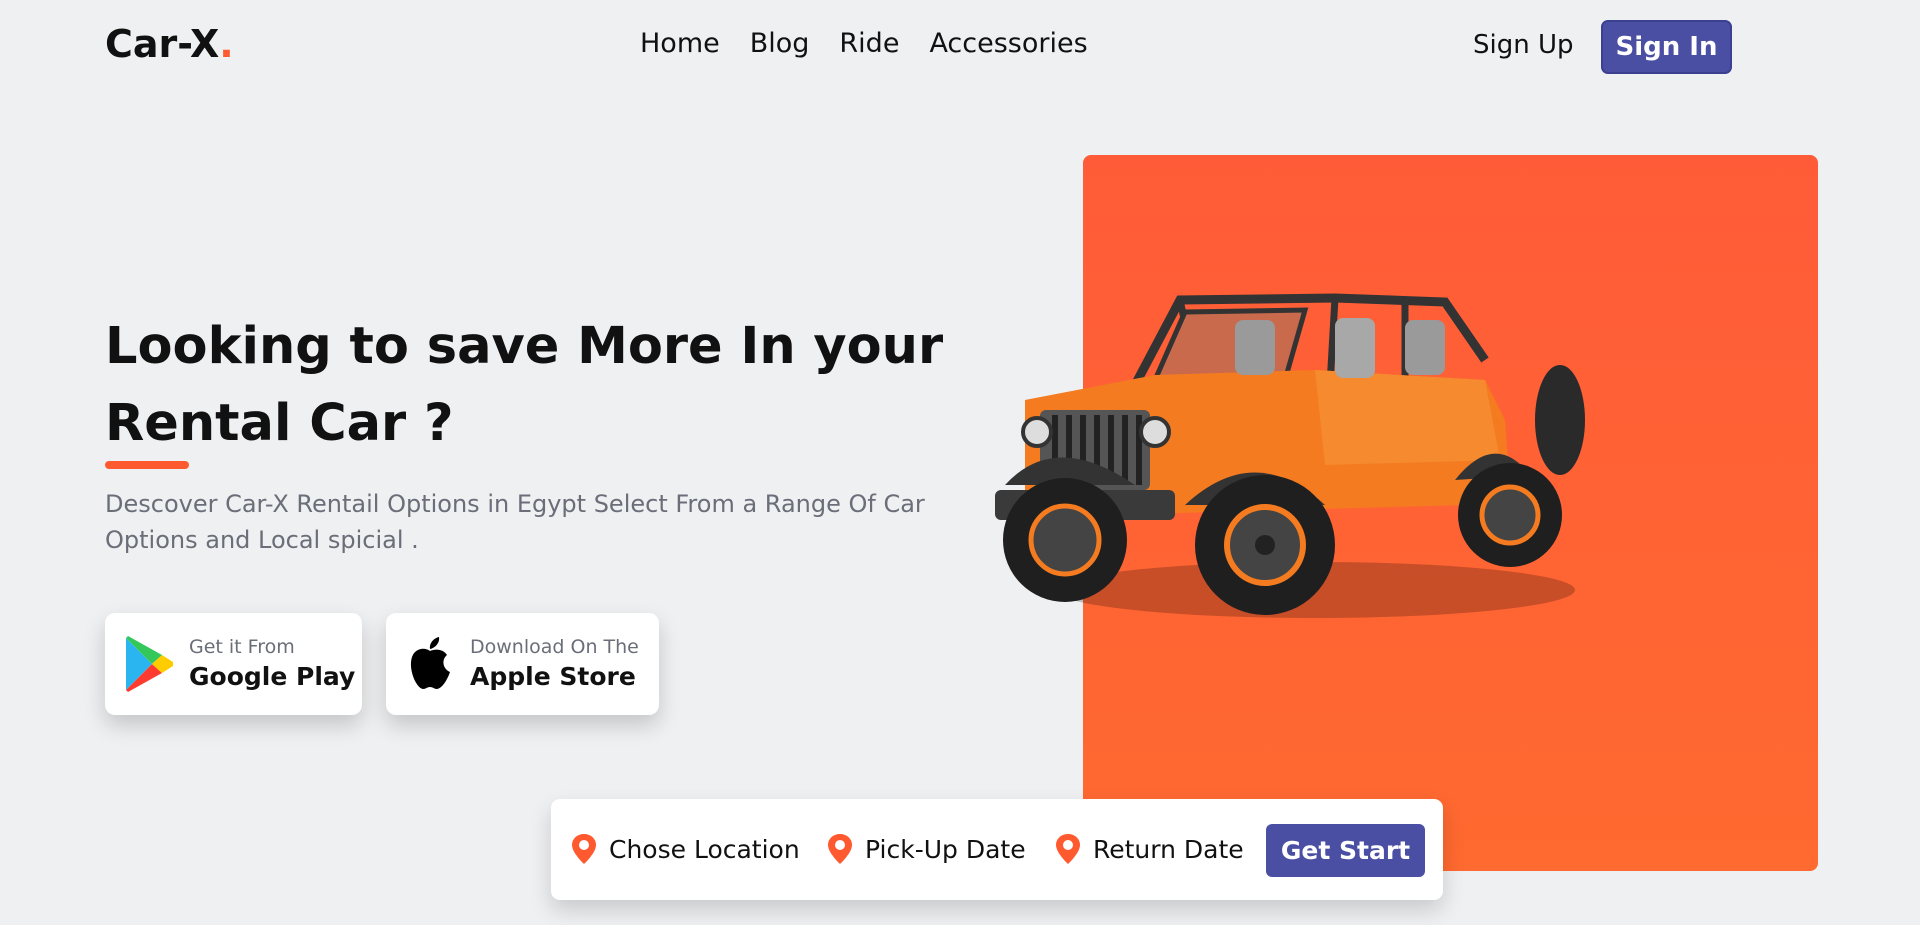 This screenshot has height=925, width=1920. I want to click on return-date-field: Return Date, so click(1149, 849).